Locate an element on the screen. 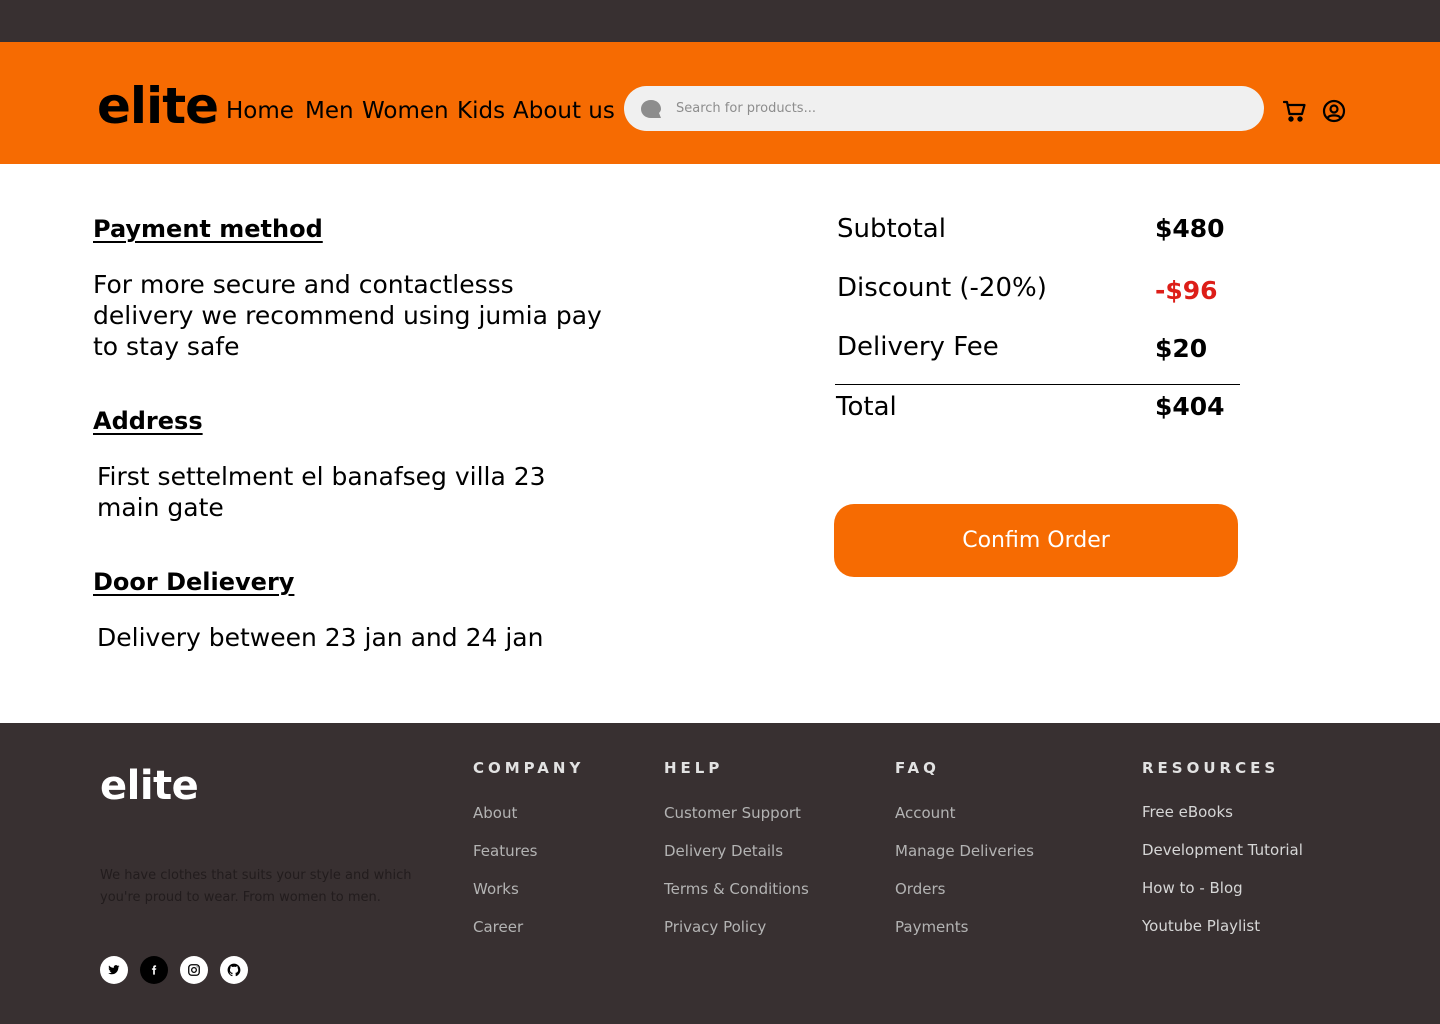 The image size is (1440, 1024). site-header: elite Home Men Women Kids About us is located at coordinates (720, 103).